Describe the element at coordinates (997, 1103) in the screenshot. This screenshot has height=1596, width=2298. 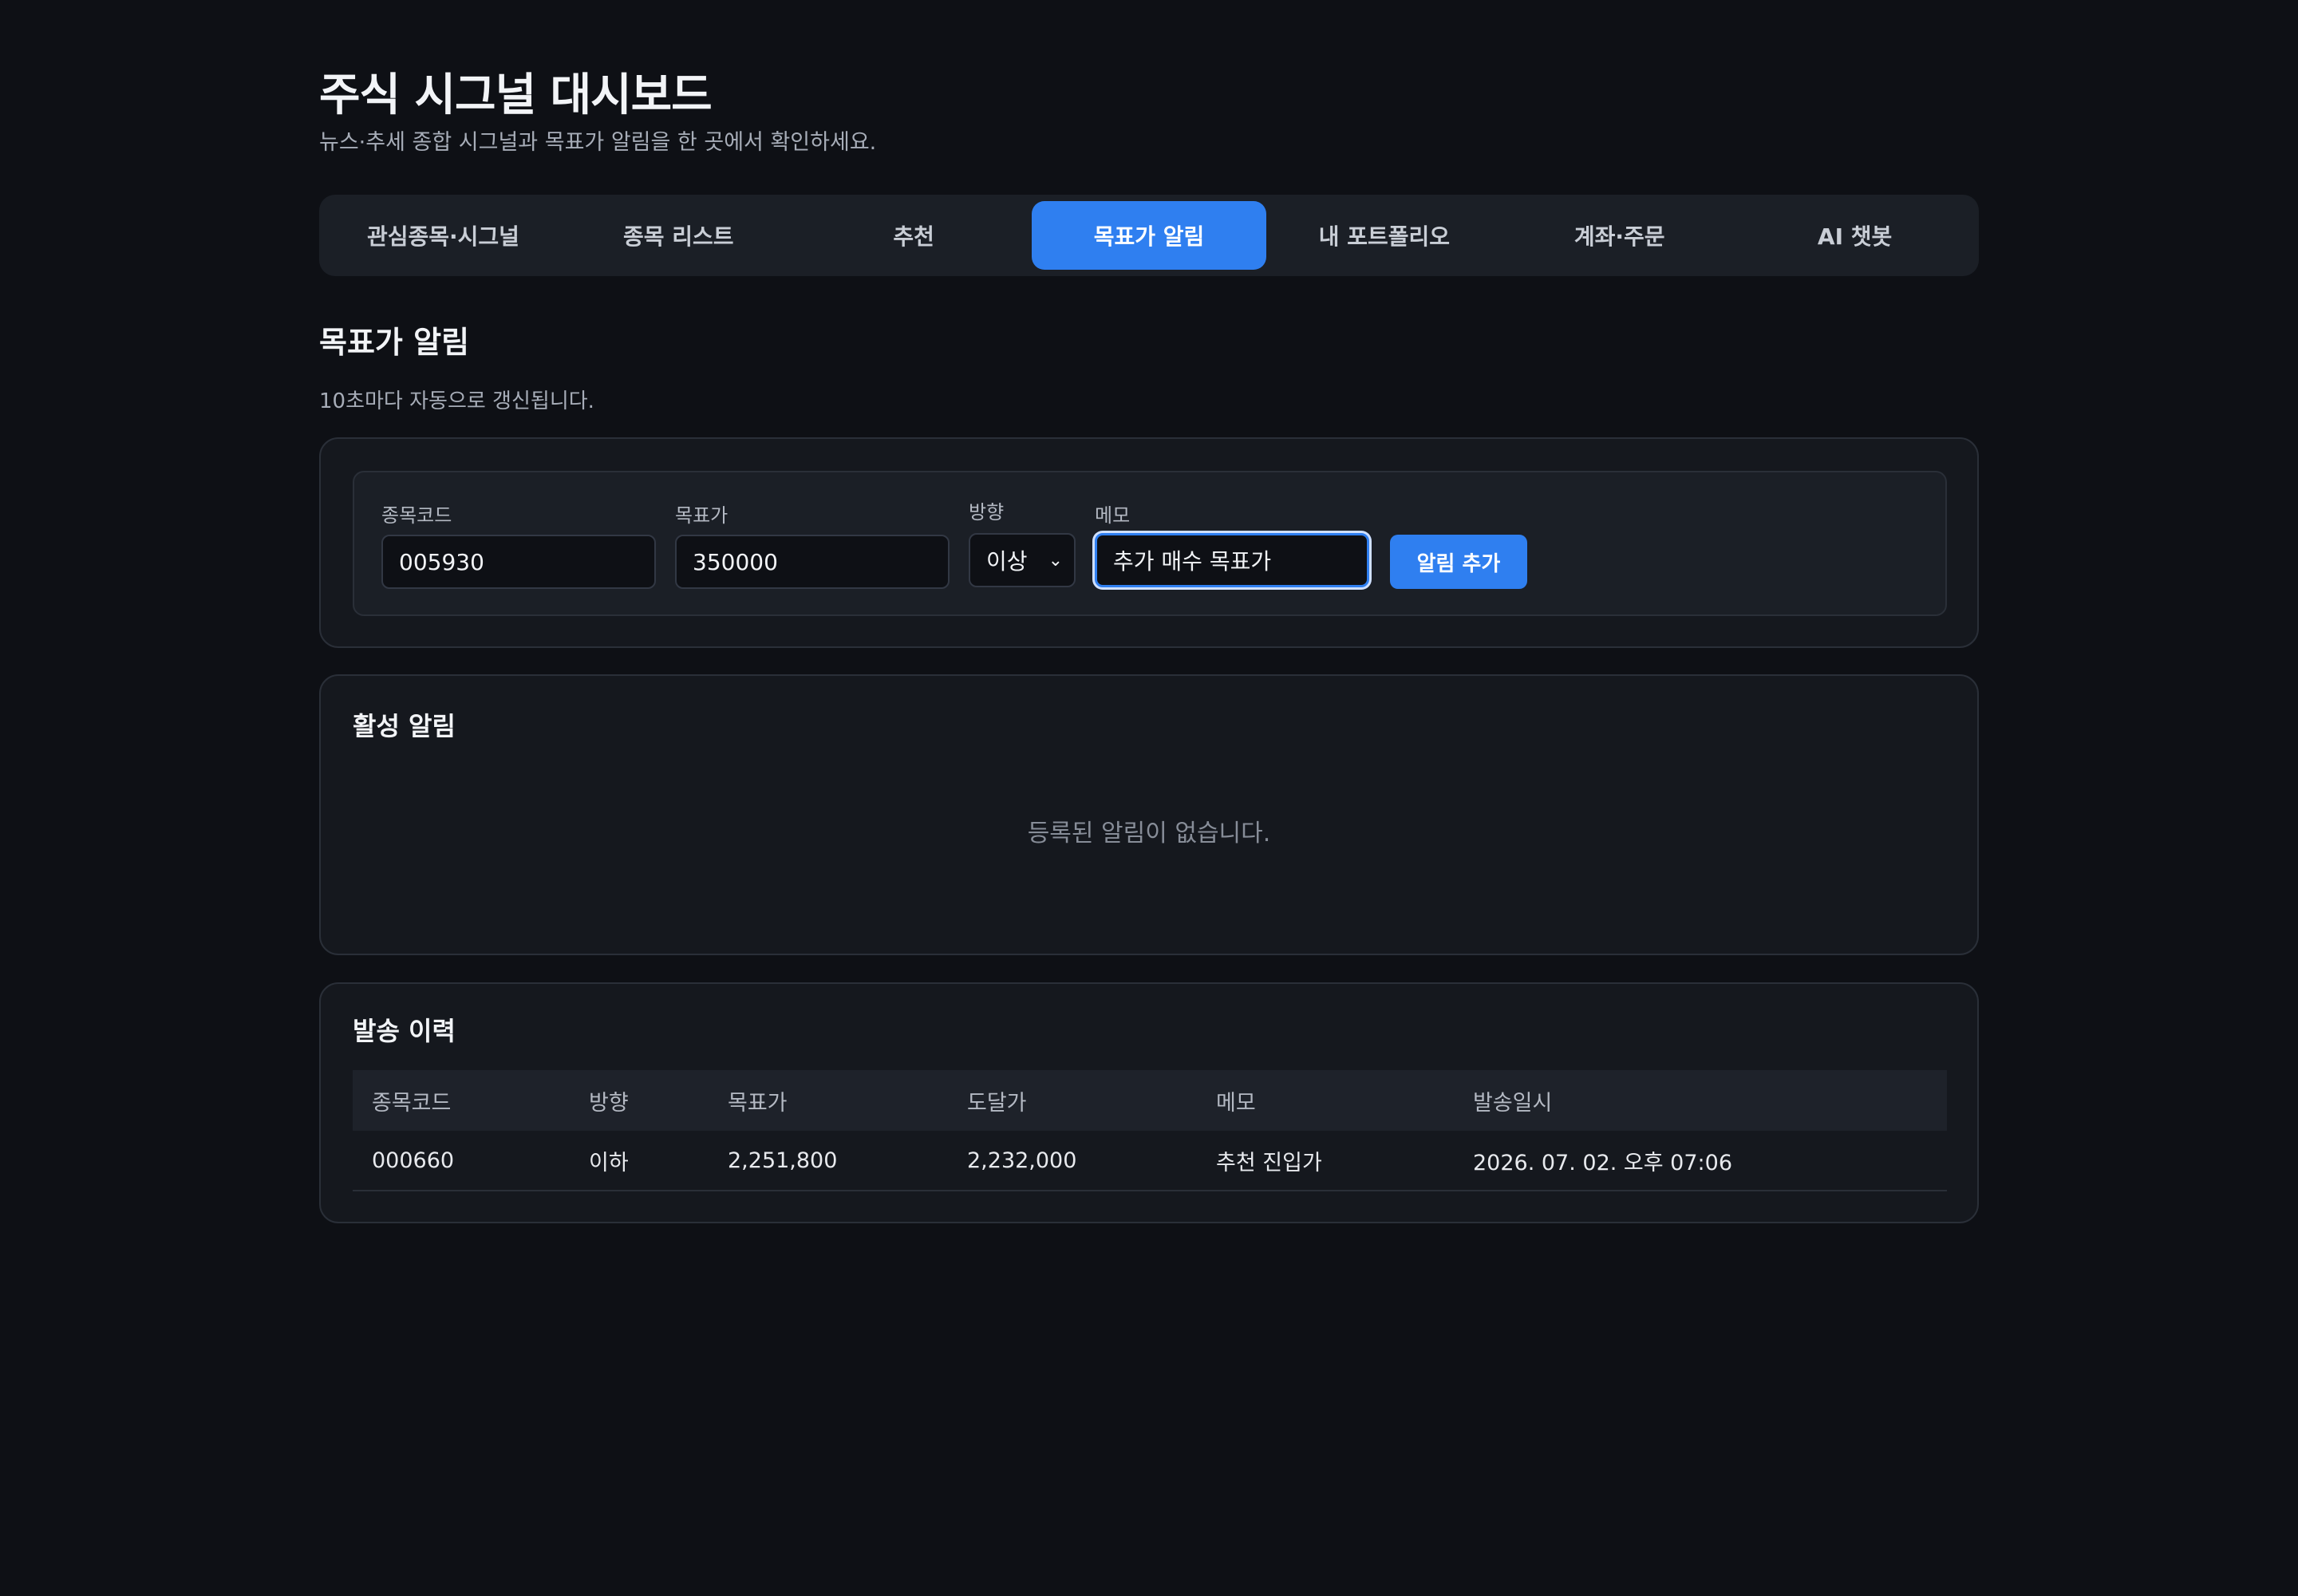
I see `column-header: 도달가` at that location.